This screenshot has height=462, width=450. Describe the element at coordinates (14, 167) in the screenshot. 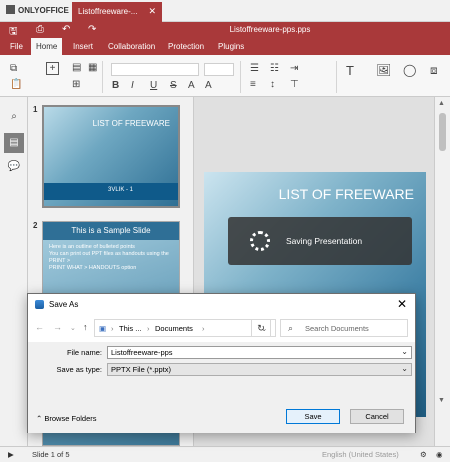

I see `comments-icon: 💬` at that location.